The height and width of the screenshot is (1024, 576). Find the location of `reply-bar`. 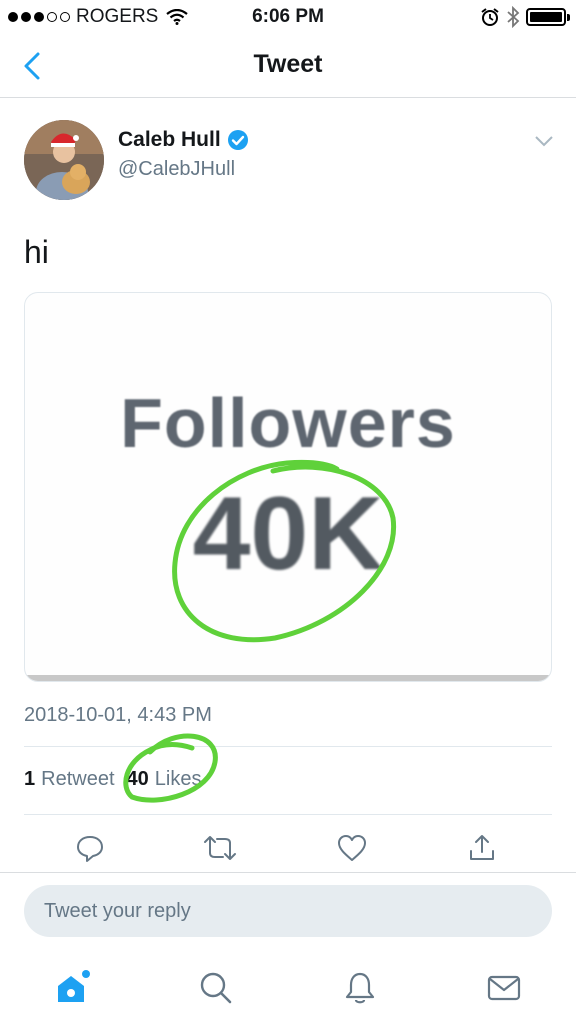

reply-bar is located at coordinates (288, 912).